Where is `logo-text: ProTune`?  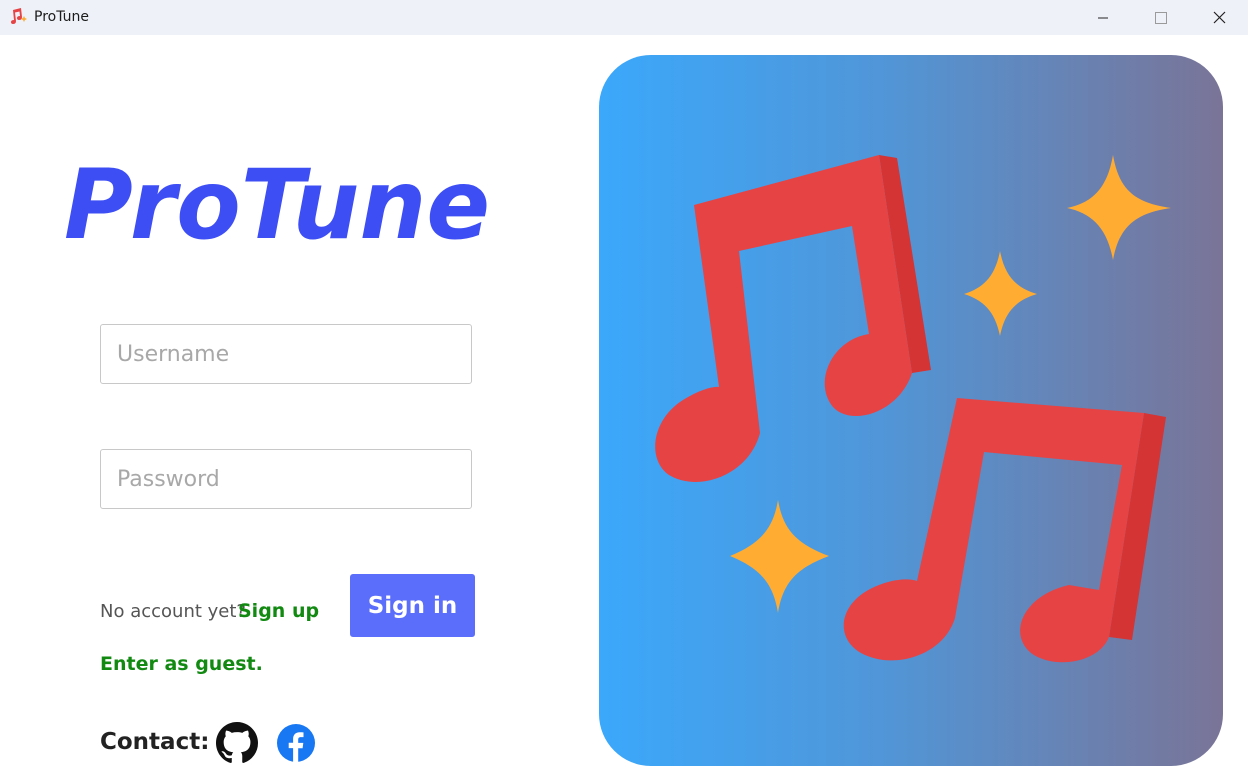 logo-text: ProTune is located at coordinates (277, 204).